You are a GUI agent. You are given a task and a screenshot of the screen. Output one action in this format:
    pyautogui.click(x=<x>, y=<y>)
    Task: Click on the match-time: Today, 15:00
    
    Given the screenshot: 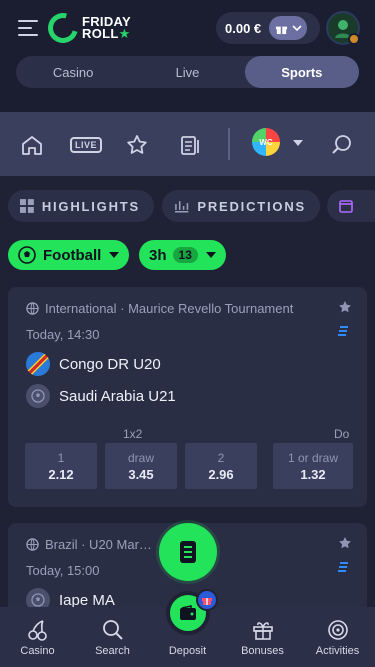 What is the action you would take?
    pyautogui.click(x=63, y=570)
    